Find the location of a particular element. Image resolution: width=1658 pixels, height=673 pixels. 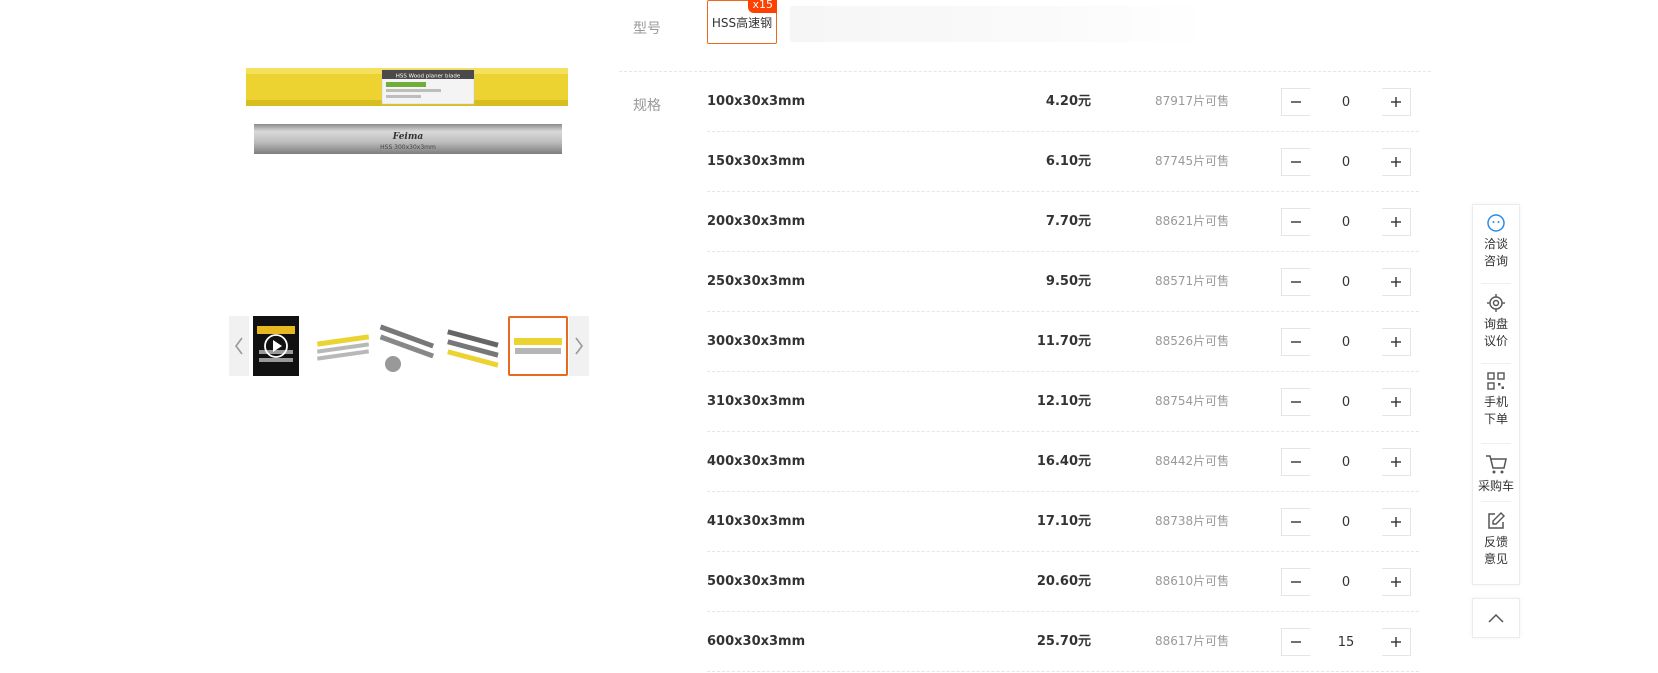

chevron-right-icon is located at coordinates (579, 346).